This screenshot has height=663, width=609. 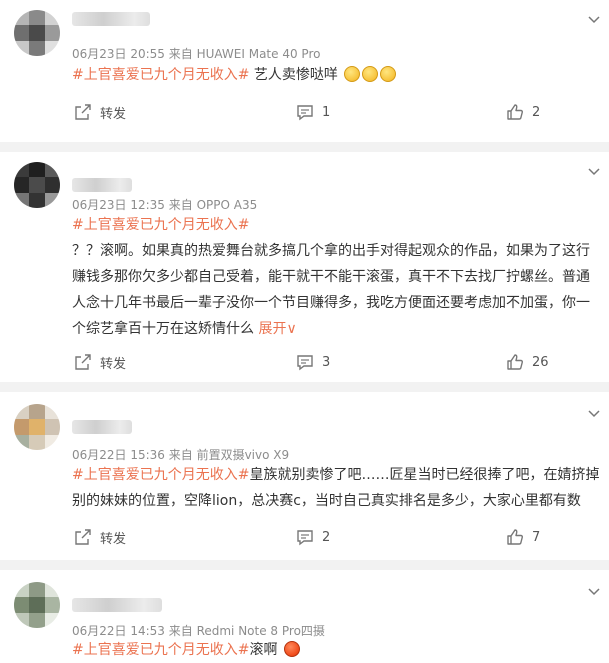 I want to click on post-text: 滚啊, so click(x=263, y=650).